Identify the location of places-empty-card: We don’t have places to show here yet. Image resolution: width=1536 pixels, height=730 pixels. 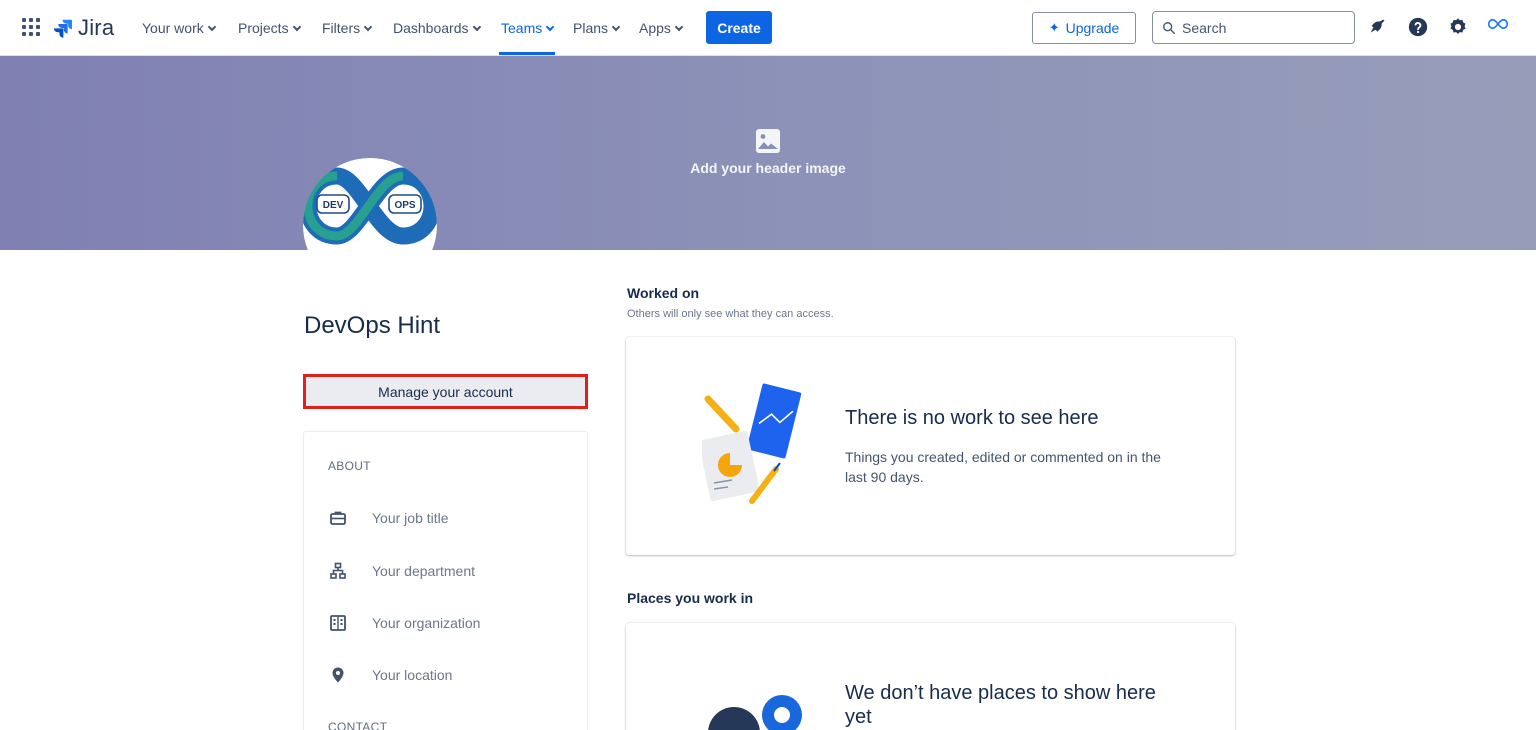
(930, 676).